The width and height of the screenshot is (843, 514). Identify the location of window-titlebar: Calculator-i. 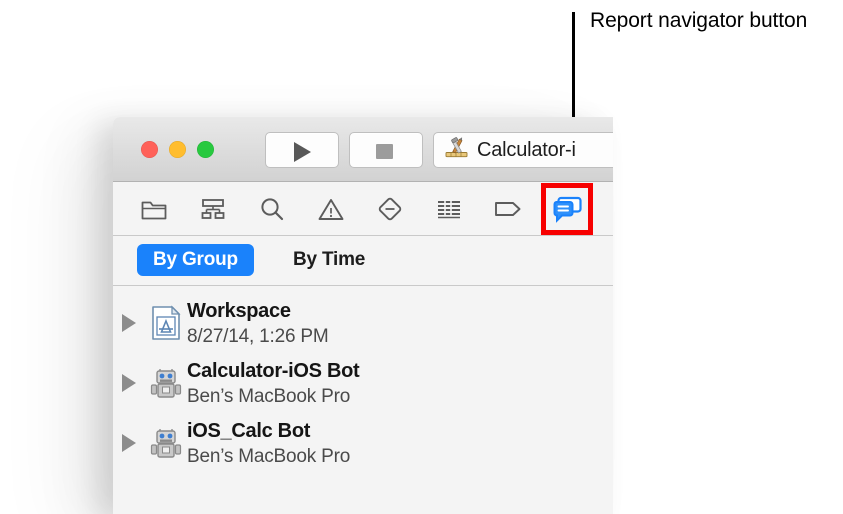
(363, 149).